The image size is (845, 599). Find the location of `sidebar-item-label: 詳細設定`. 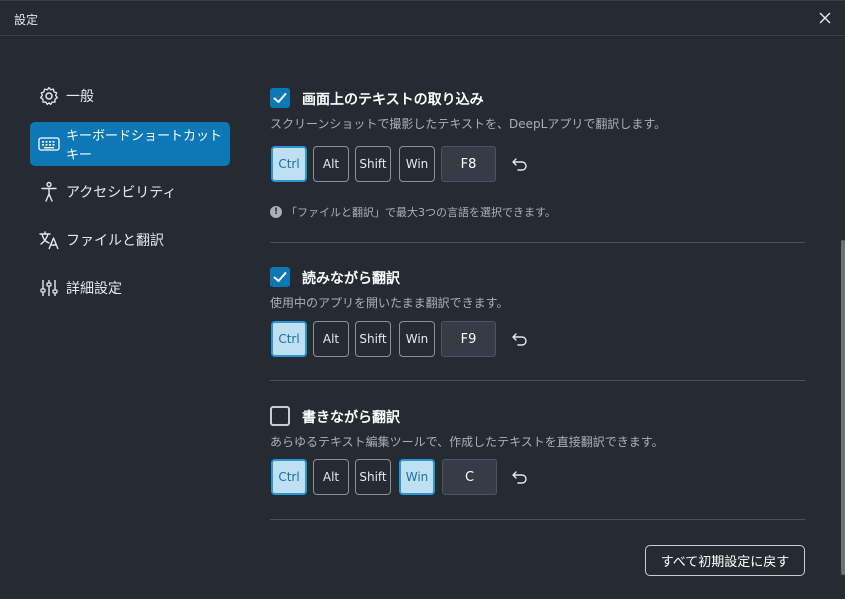

sidebar-item-label: 詳細設定 is located at coordinates (94, 289).